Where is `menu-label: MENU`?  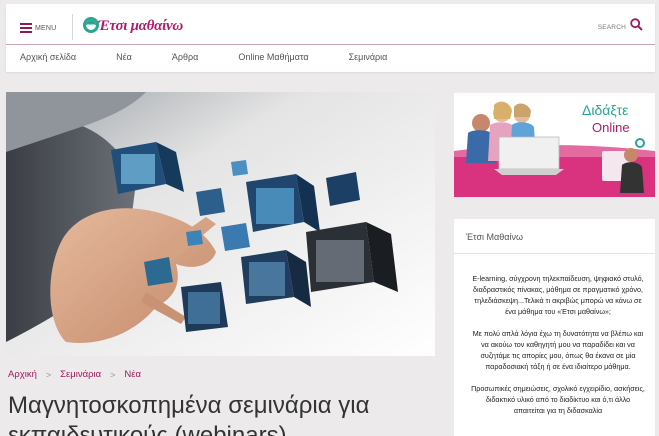
menu-label: MENU is located at coordinates (46, 28).